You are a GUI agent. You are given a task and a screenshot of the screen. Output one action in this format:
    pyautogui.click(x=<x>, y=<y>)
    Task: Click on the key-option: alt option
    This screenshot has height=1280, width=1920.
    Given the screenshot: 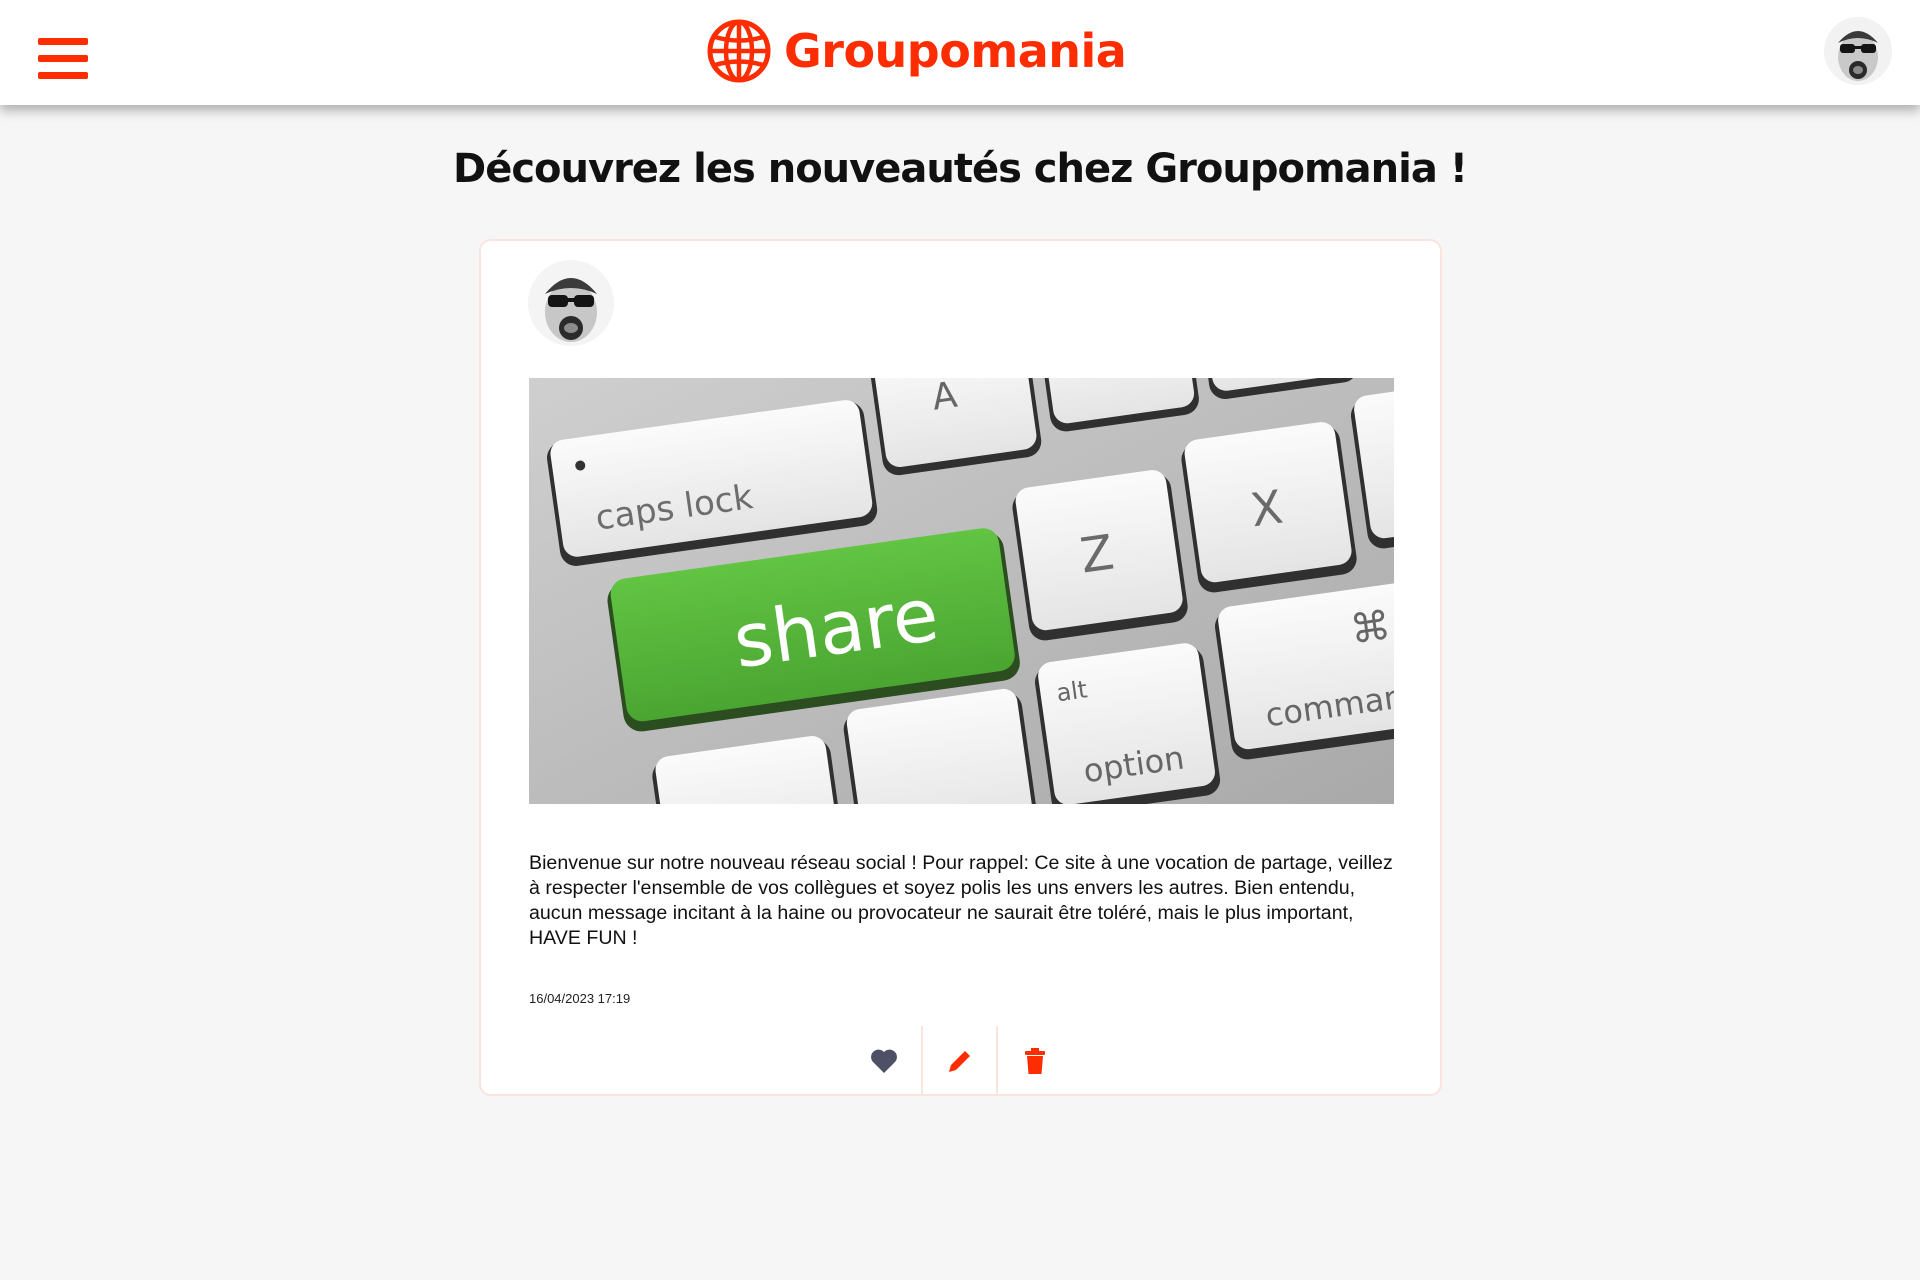 What is the action you would take?
    pyautogui.click(x=1127, y=723)
    